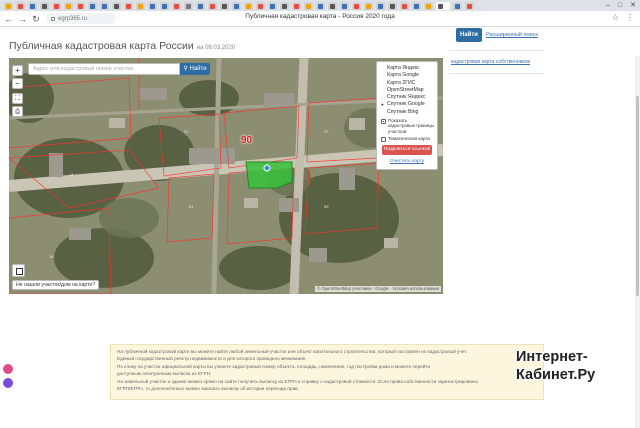 The image size is (640, 428). I want to click on map-search-input: Адрес или кадастровый номер участка, so click(104, 69).